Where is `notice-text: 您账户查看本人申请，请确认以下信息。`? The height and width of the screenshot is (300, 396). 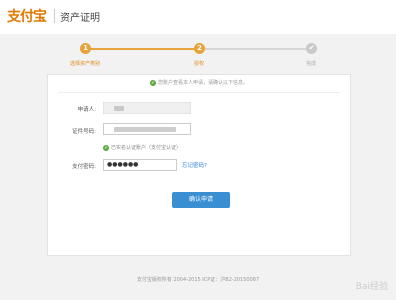 notice-text: 您账户查看本人申请，请确认以下信息。 is located at coordinates (202, 83).